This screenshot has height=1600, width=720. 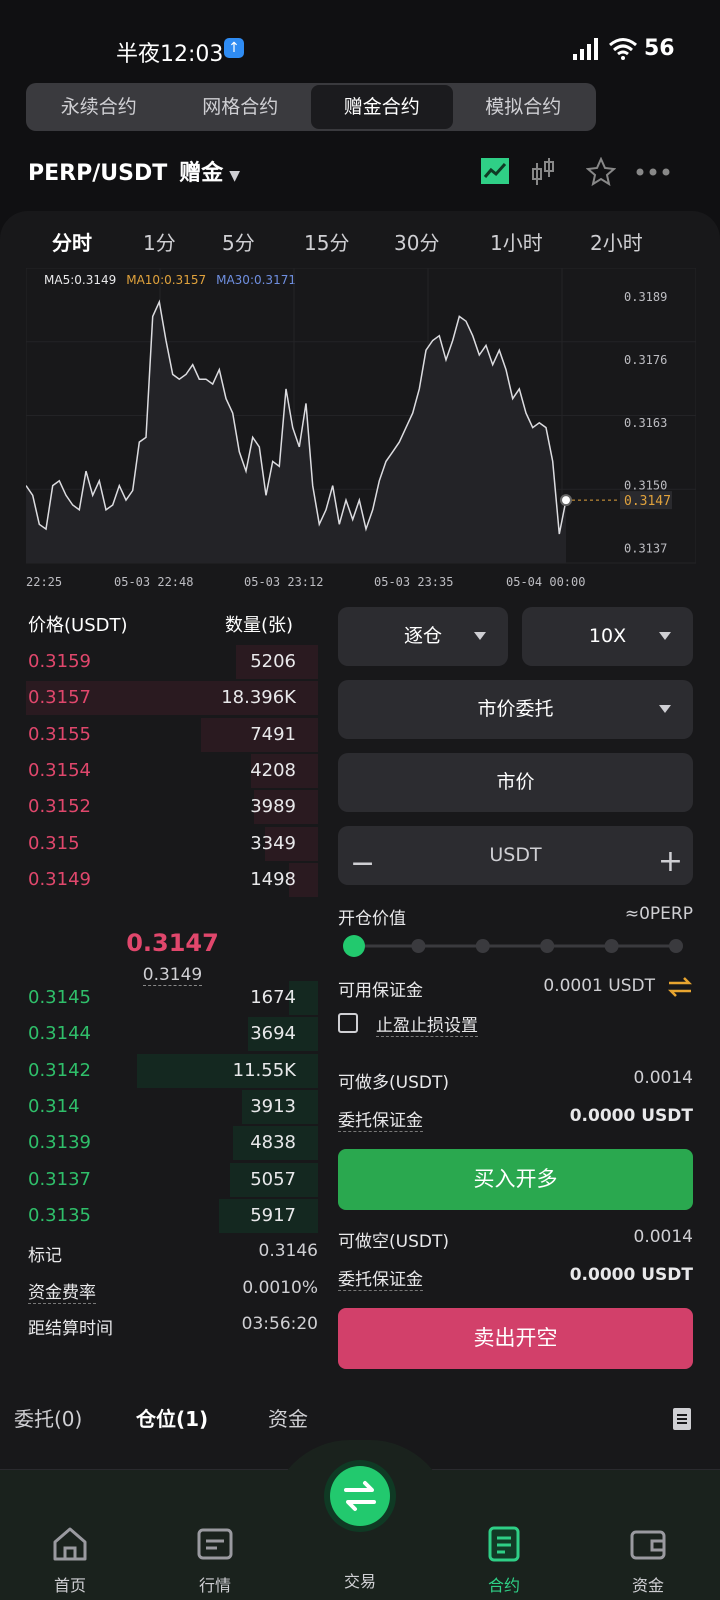 What do you see at coordinates (326, 241) in the screenshot?
I see `interval-tab: 15分` at bounding box center [326, 241].